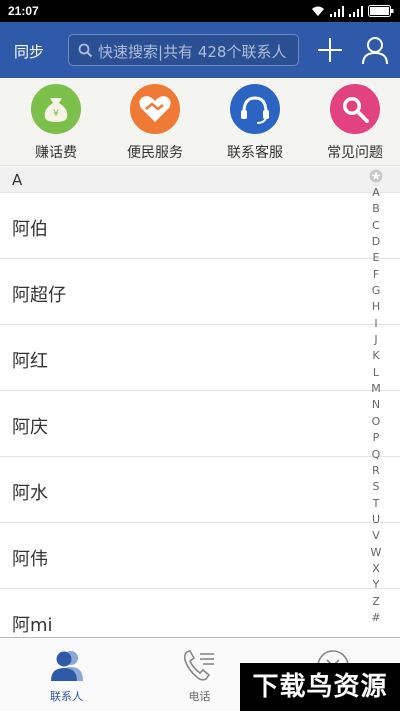 This screenshot has height=711, width=400. What do you see at coordinates (355, 153) in the screenshot?
I see `quick-action-label: 常见问题` at bounding box center [355, 153].